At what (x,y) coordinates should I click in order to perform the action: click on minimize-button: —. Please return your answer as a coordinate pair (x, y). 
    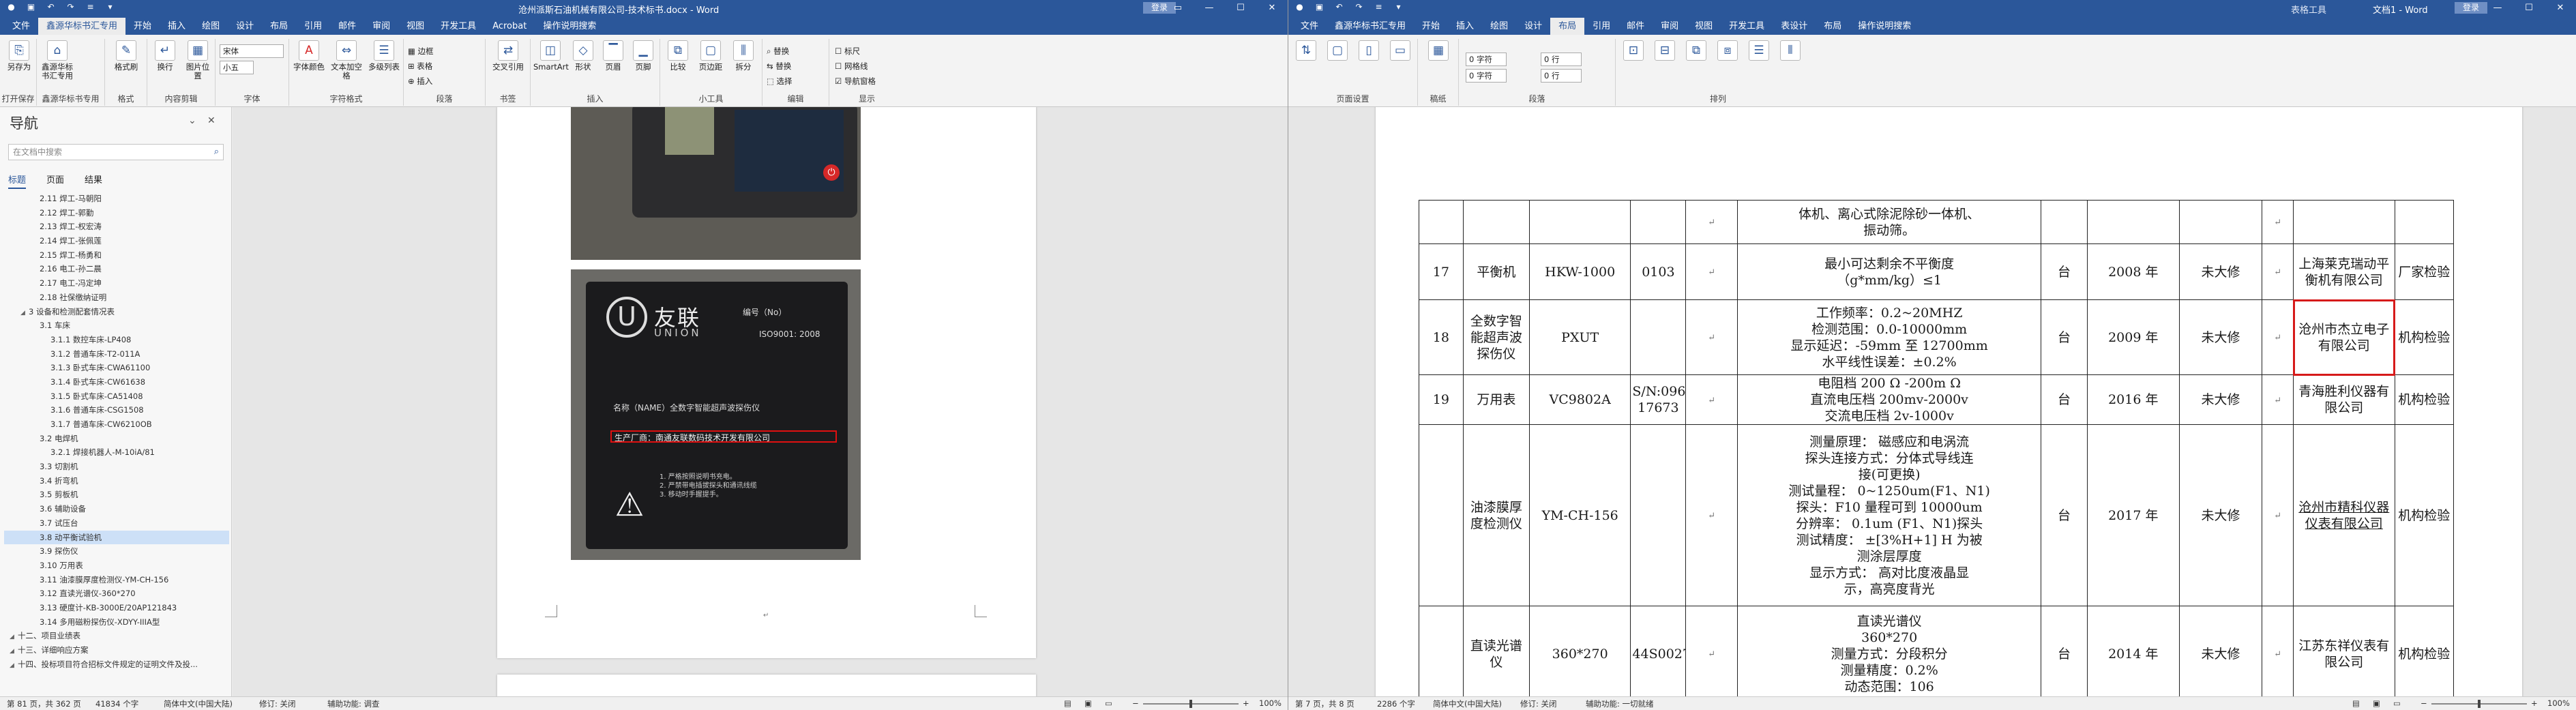
    Looking at the image, I should click on (1209, 8).